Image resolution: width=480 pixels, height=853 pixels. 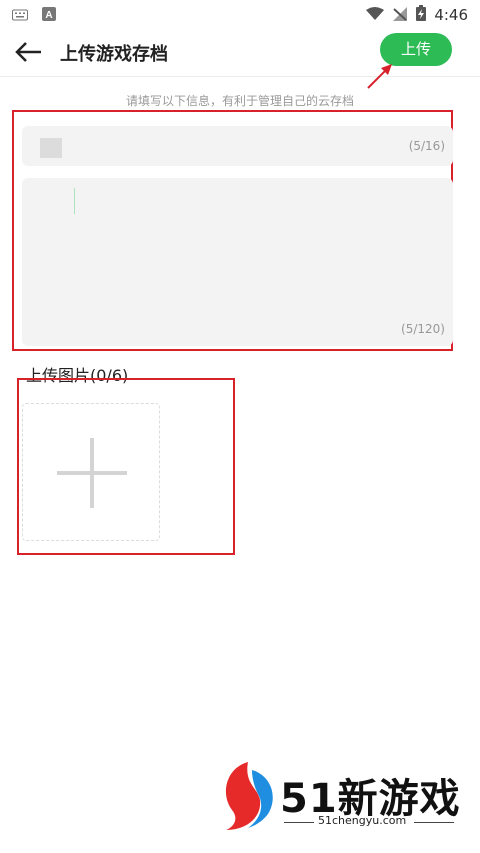 What do you see at coordinates (240, 14) in the screenshot?
I see `status-bar: A 4:46` at bounding box center [240, 14].